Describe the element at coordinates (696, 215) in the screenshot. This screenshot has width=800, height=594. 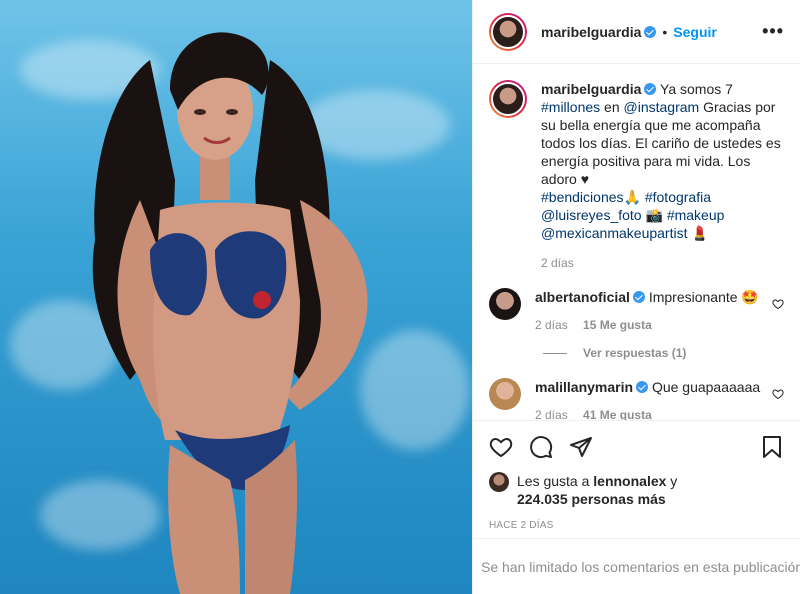
I see `hashtag-link: #makeup` at that location.